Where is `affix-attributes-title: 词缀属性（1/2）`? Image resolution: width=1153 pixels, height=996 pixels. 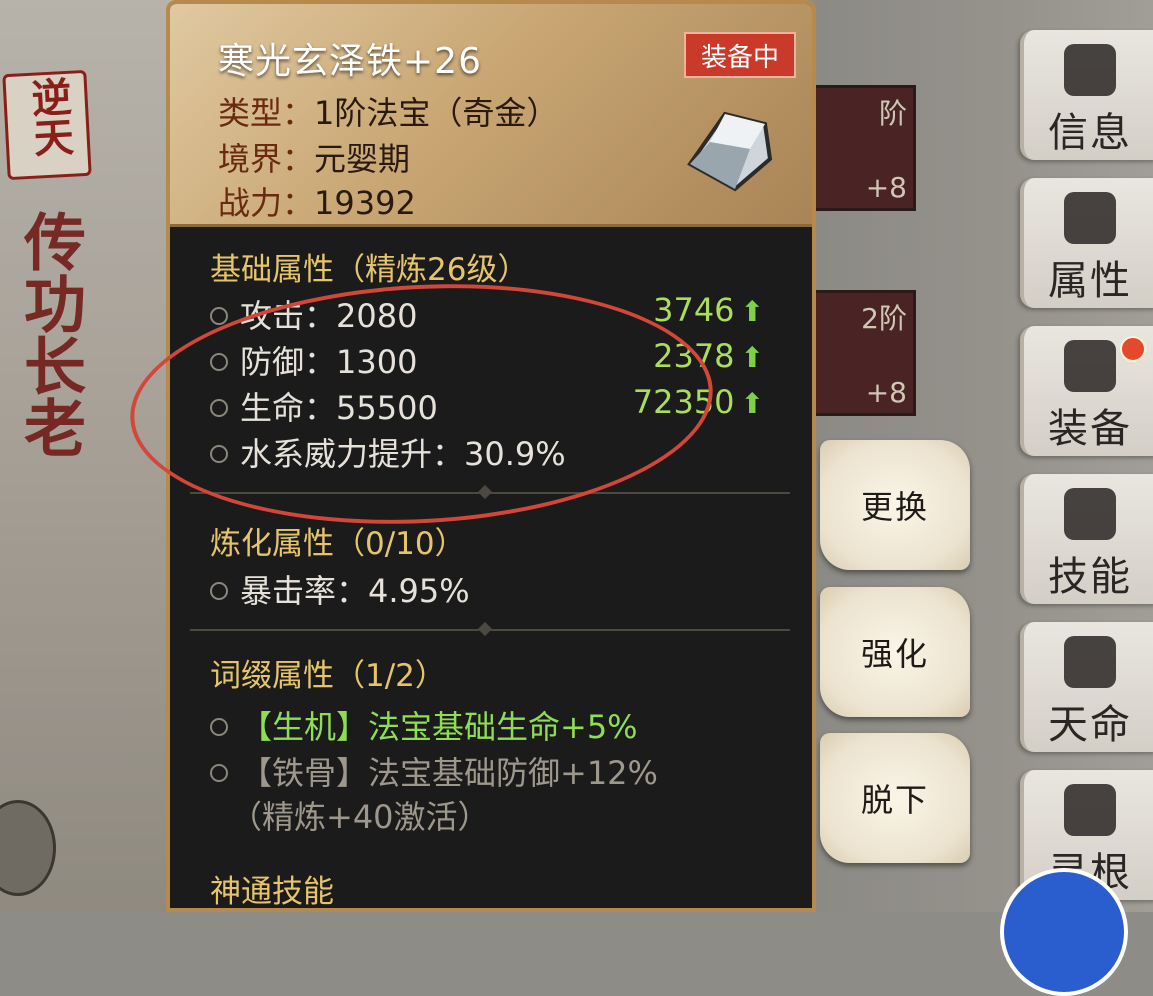
affix-attributes-title: 词缀属性（1/2） is located at coordinates (328, 676).